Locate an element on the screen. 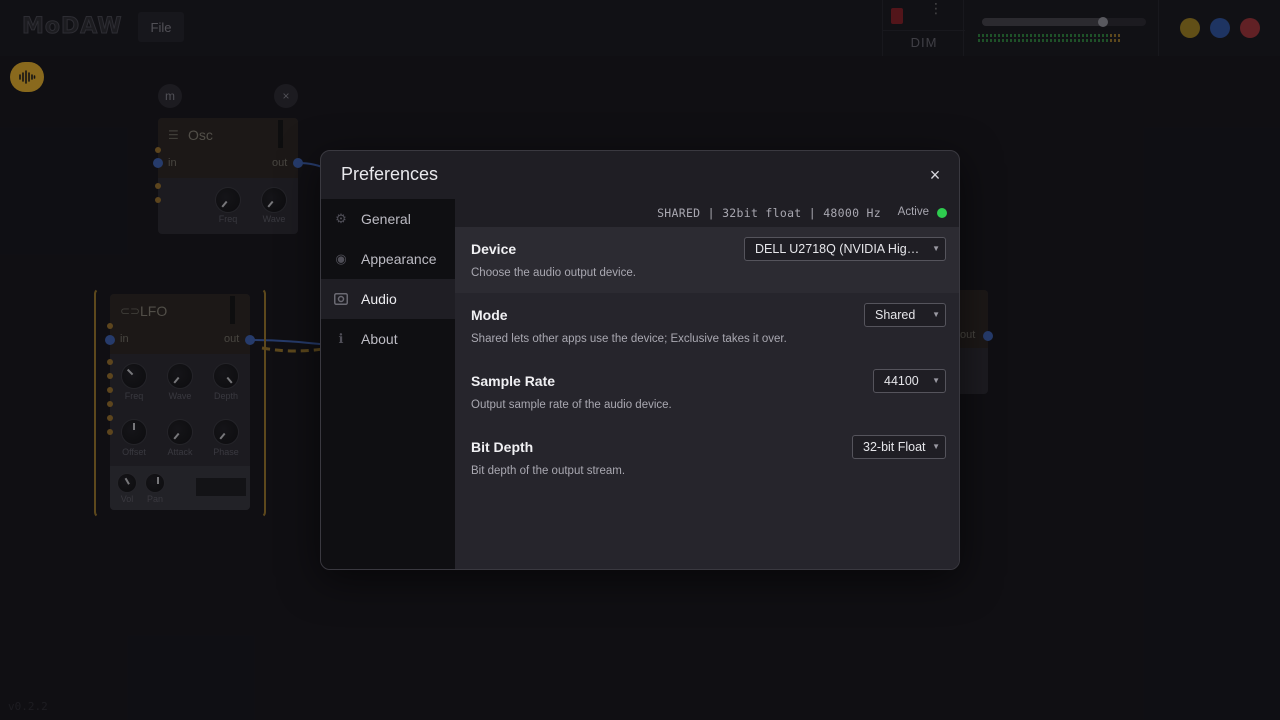 The width and height of the screenshot is (1280, 720). select-value: 44100 is located at coordinates (901, 381).